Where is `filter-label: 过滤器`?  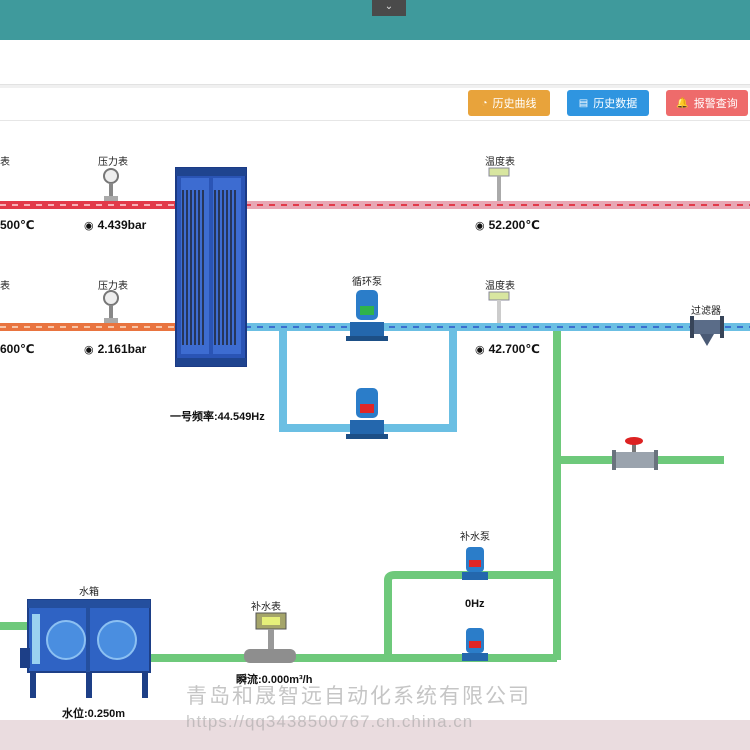
filter-label: 过滤器 is located at coordinates (706, 311).